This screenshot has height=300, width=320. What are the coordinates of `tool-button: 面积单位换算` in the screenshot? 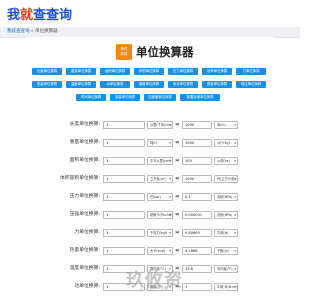 It's located at (115, 71).